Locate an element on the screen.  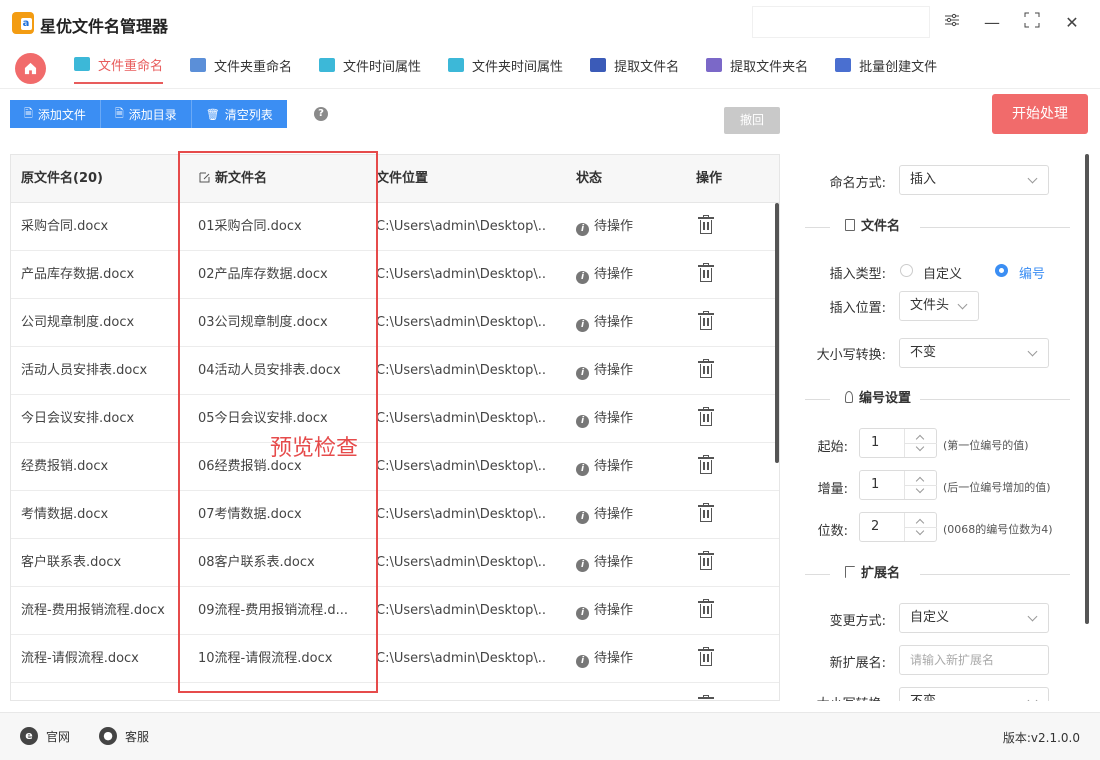
app-title: 星优文件名管理器 is located at coordinates (104, 26).